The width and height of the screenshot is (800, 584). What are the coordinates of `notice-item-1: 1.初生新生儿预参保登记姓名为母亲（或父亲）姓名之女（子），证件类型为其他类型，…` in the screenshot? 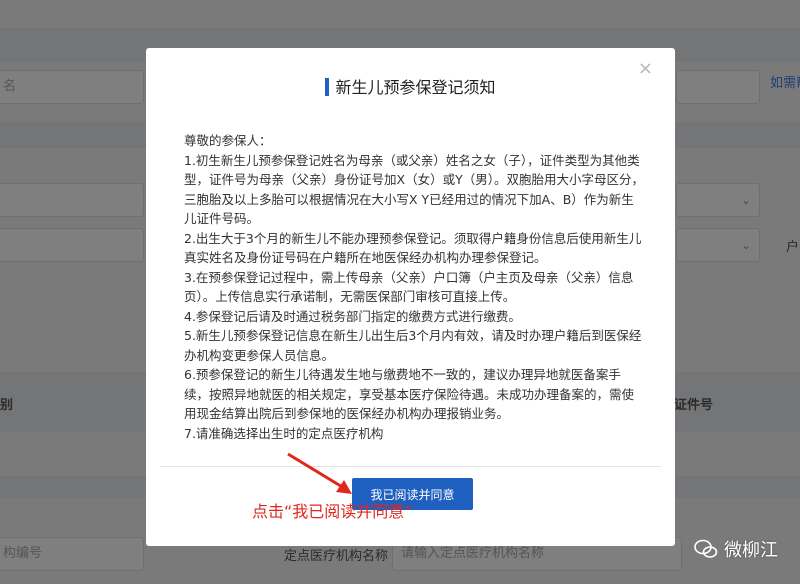 It's located at (414, 189).